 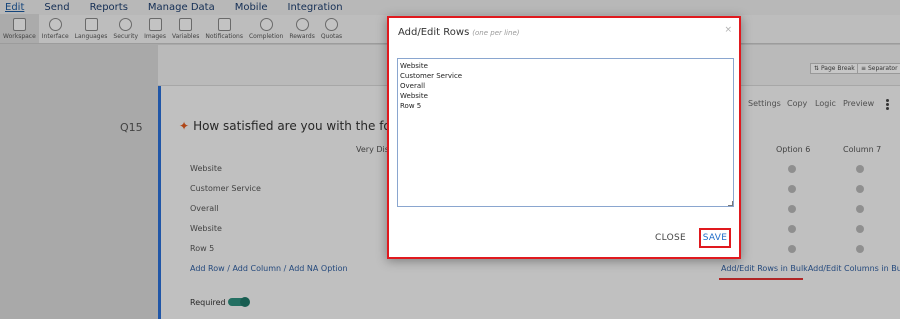 What do you see at coordinates (434, 32) in the screenshot?
I see `dialog-title: Add/Edit Rows` at bounding box center [434, 32].